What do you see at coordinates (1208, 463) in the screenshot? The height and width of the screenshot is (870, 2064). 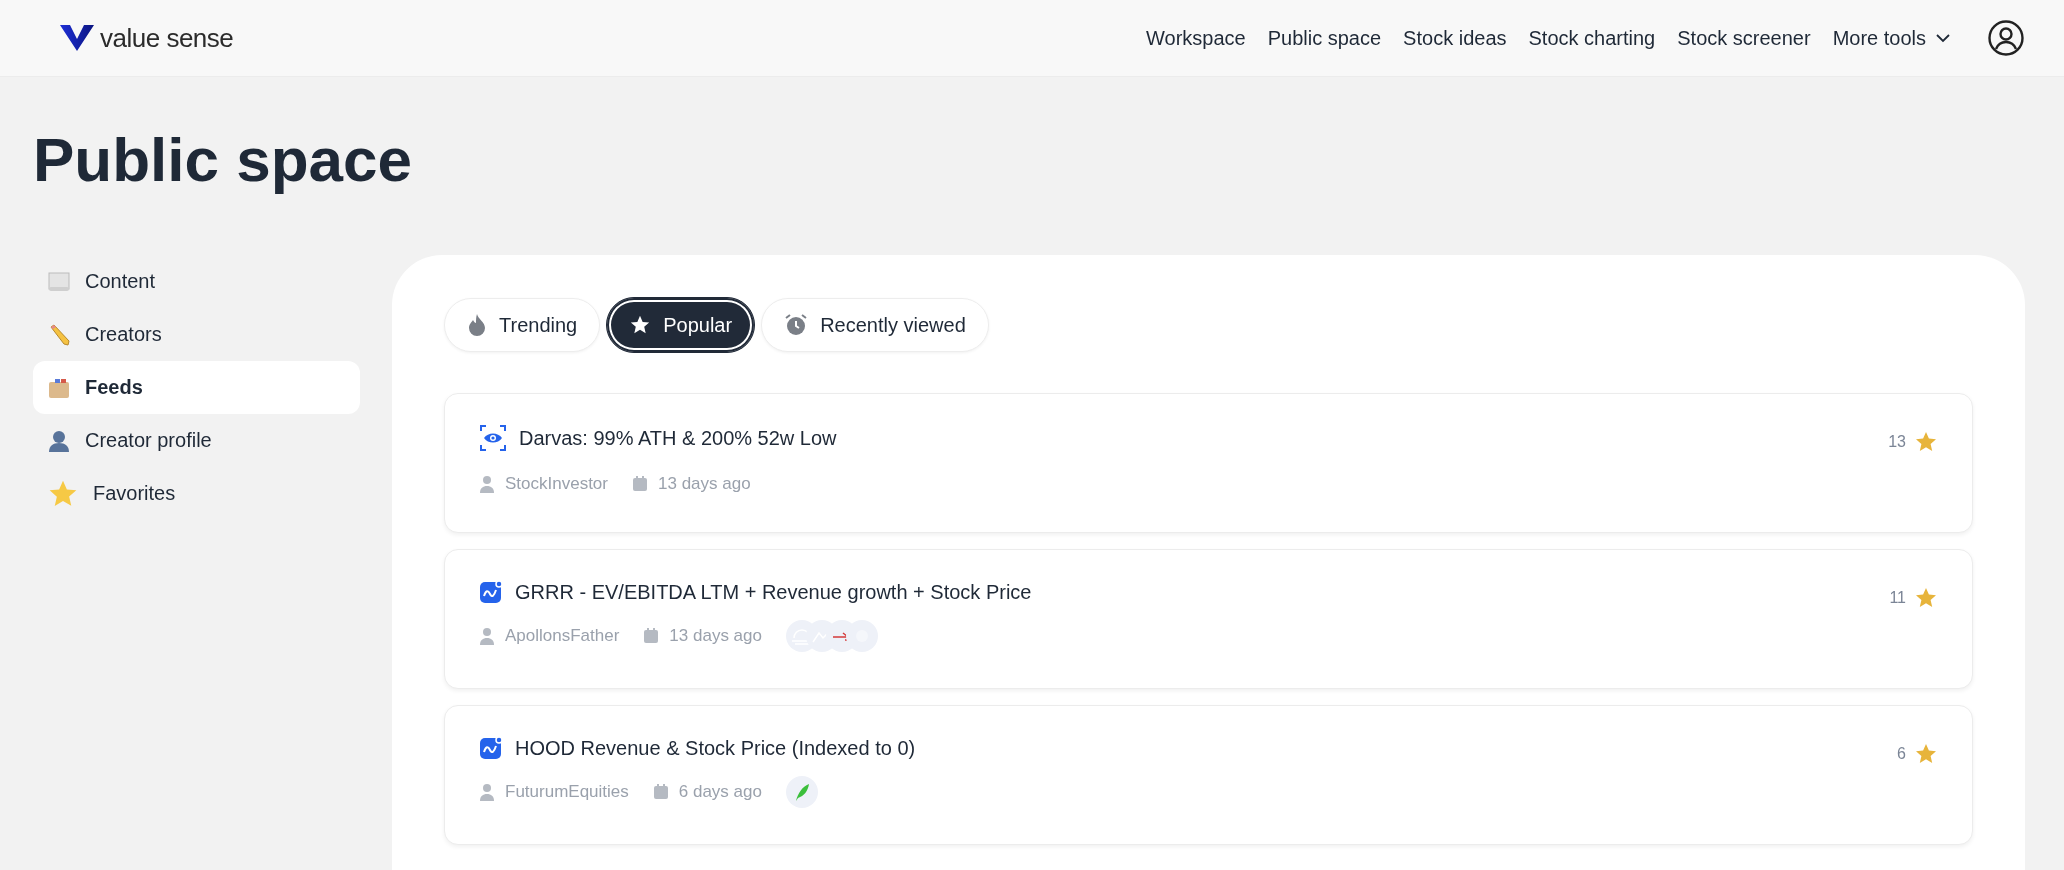 I see `feed-card: Darvas: 99% ATH & 200% 52w Low StockInvestor 13 days ago 13` at bounding box center [1208, 463].